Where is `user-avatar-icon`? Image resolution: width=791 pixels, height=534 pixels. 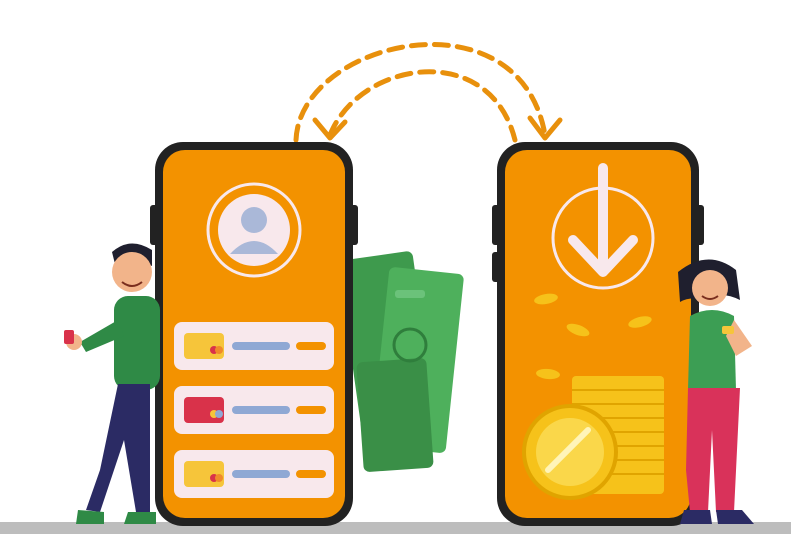 user-avatar-icon is located at coordinates (254, 230).